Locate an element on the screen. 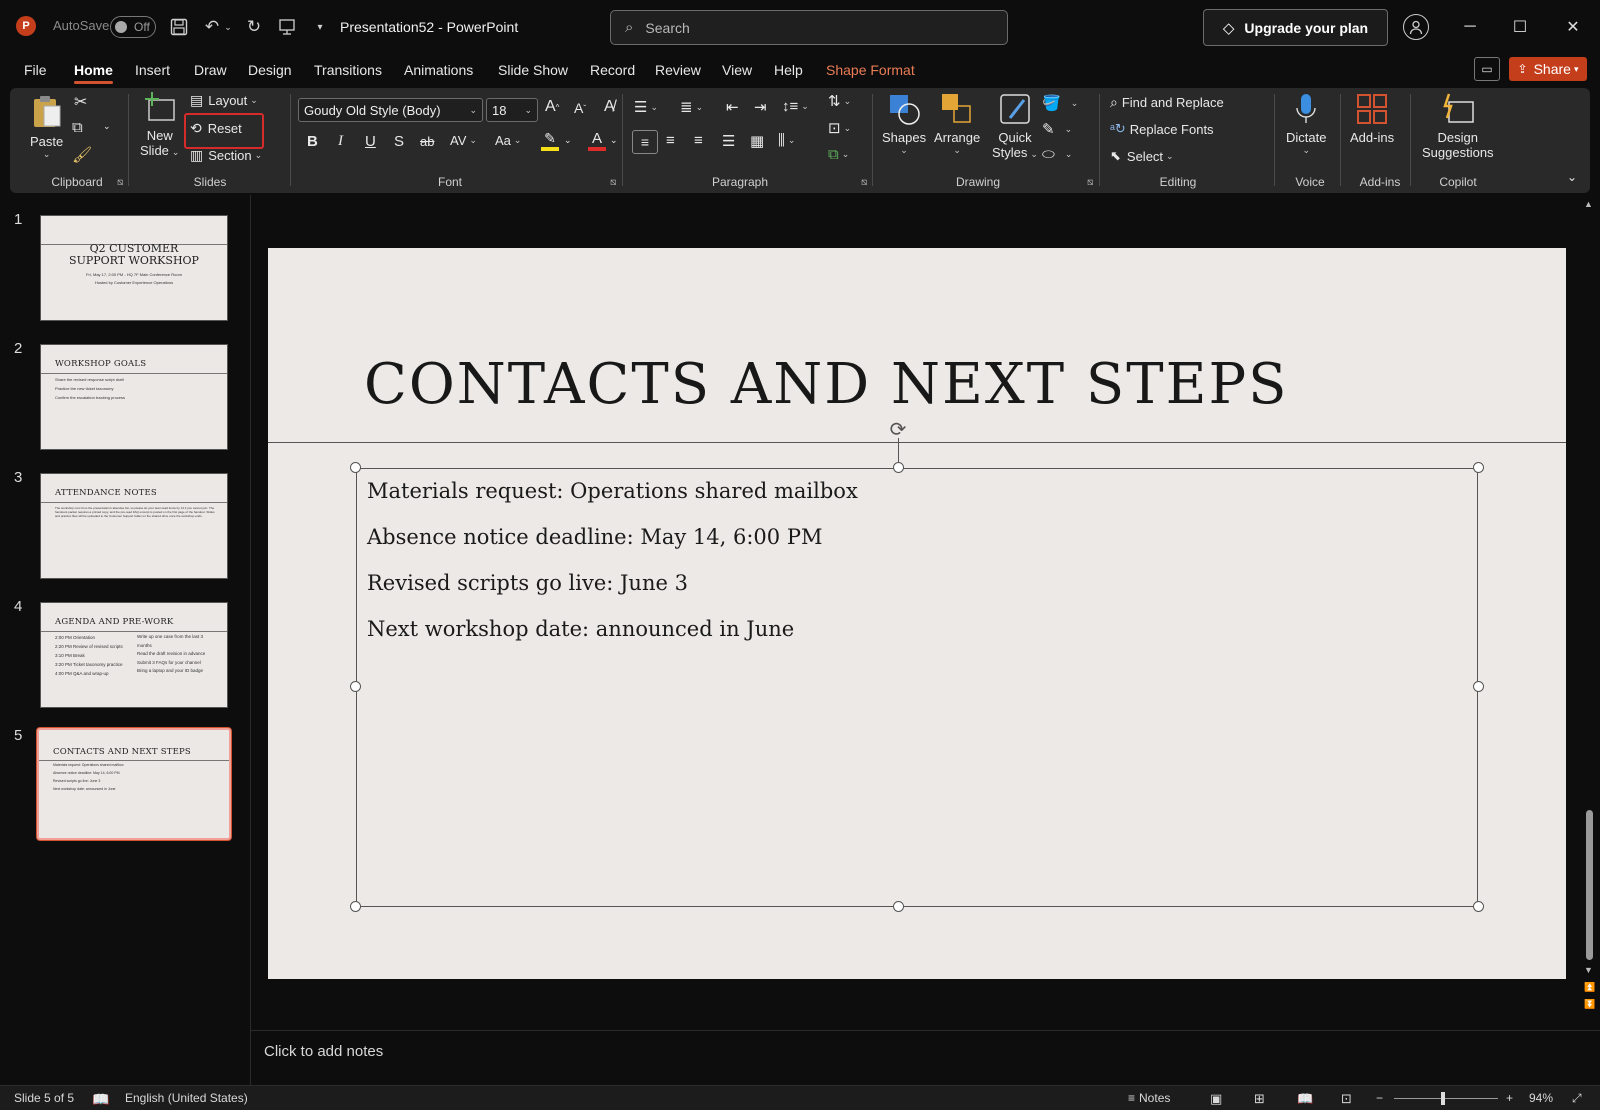 This screenshot has height=1110, width=1600. decrease-indent-icon: ⇤ is located at coordinates (732, 107).